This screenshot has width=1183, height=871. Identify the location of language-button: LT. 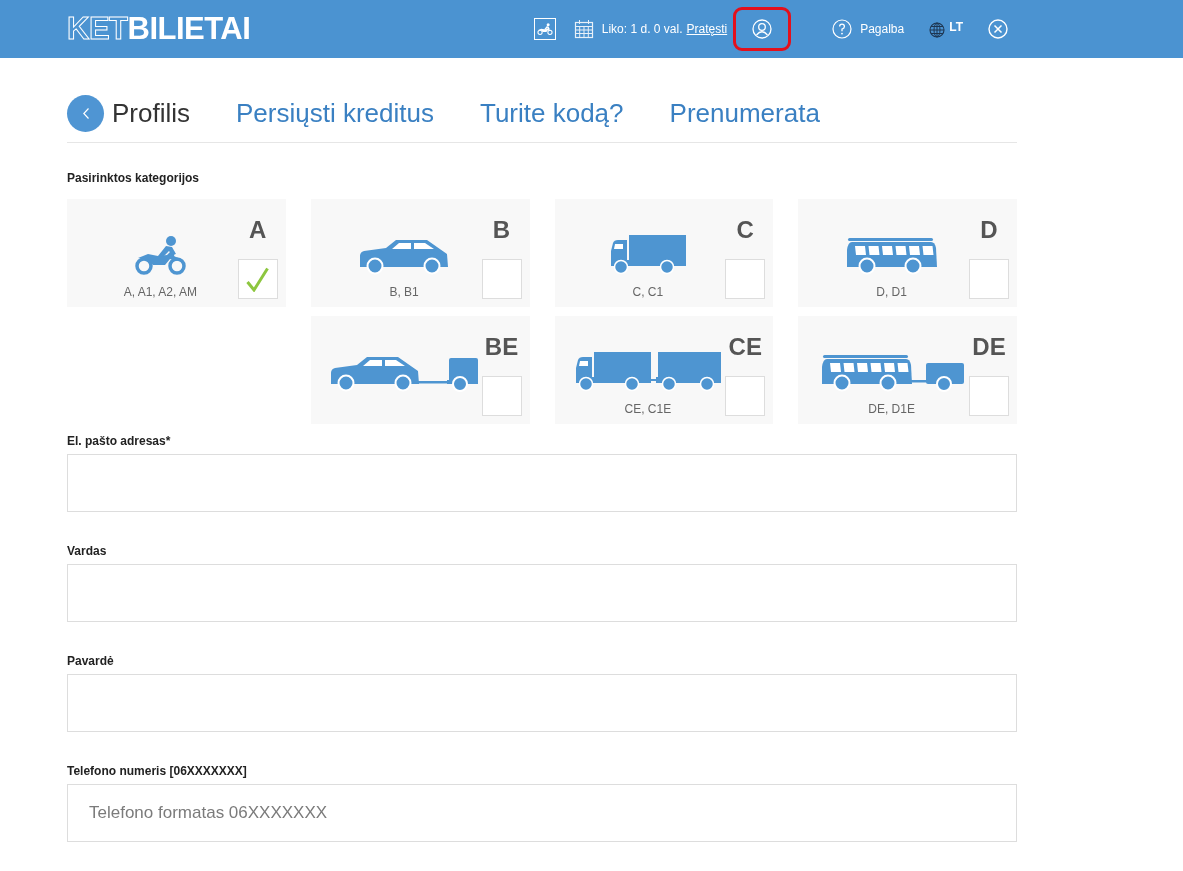
(946, 29).